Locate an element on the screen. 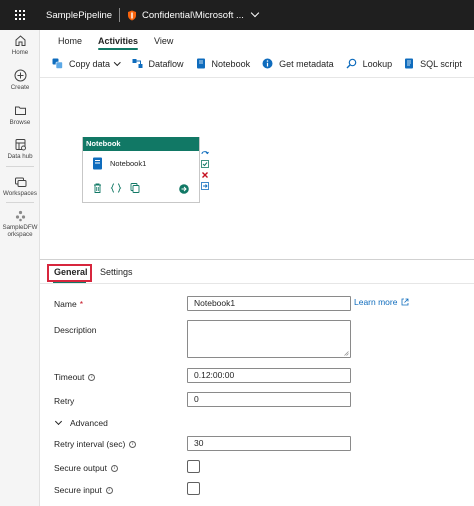 This screenshot has width=474, height=506. advanced-label: Advanced is located at coordinates (89, 423).